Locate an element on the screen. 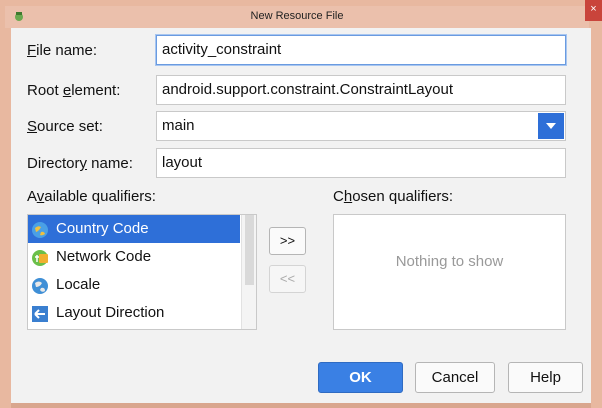 The height and width of the screenshot is (408, 602). country-code-icon is located at coordinates (40, 230).